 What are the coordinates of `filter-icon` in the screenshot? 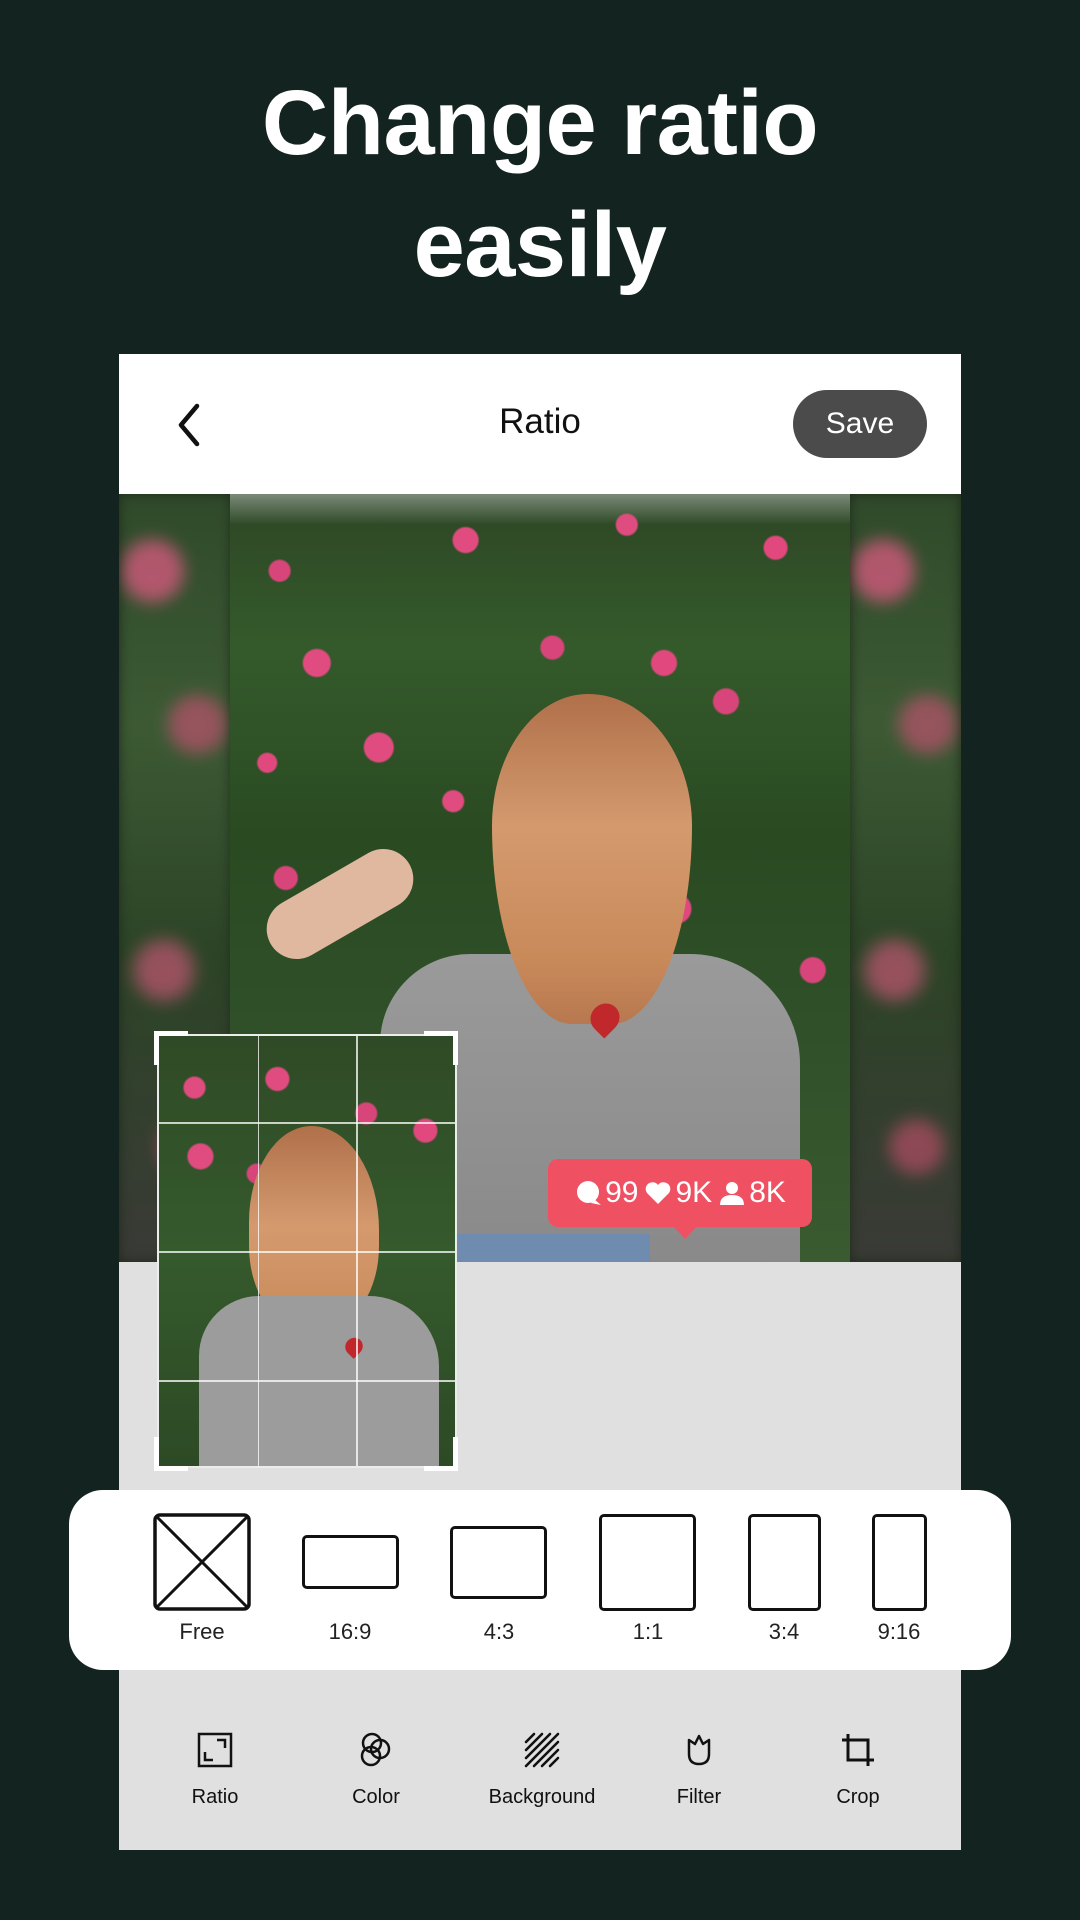 It's located at (699, 1750).